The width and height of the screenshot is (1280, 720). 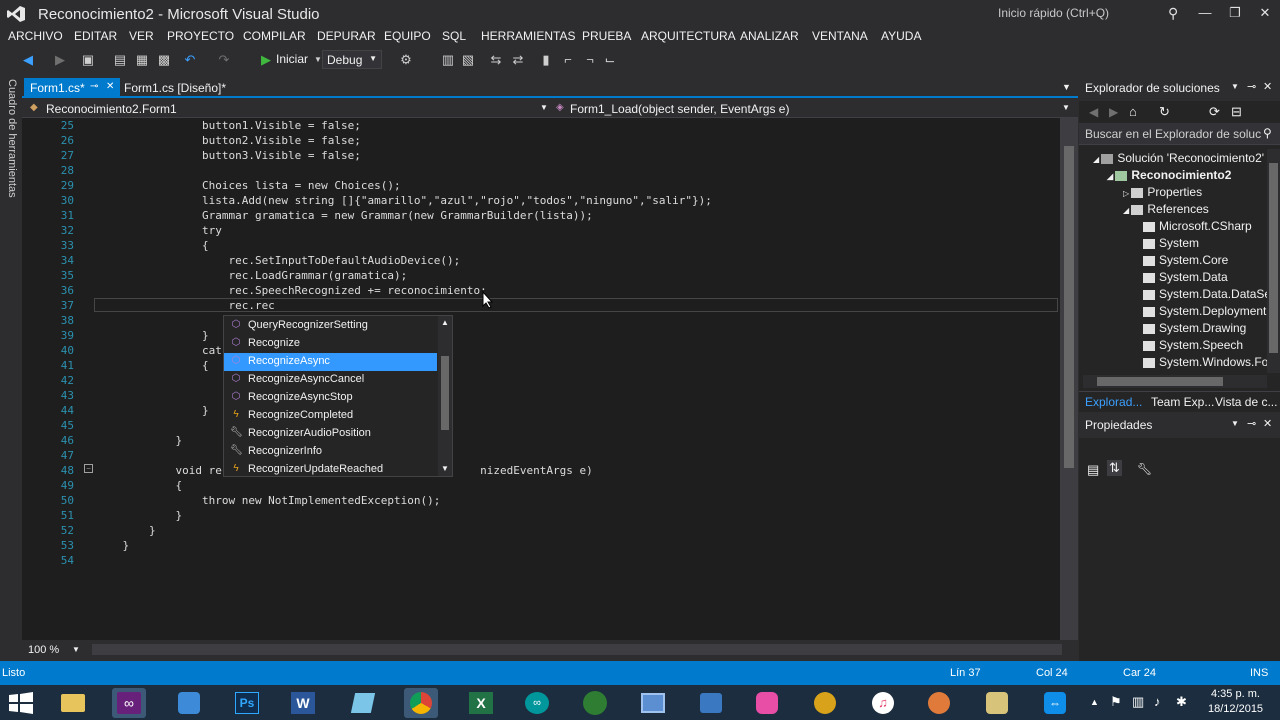 I want to click on tree-item: ◢ References, so click(x=1166, y=209).